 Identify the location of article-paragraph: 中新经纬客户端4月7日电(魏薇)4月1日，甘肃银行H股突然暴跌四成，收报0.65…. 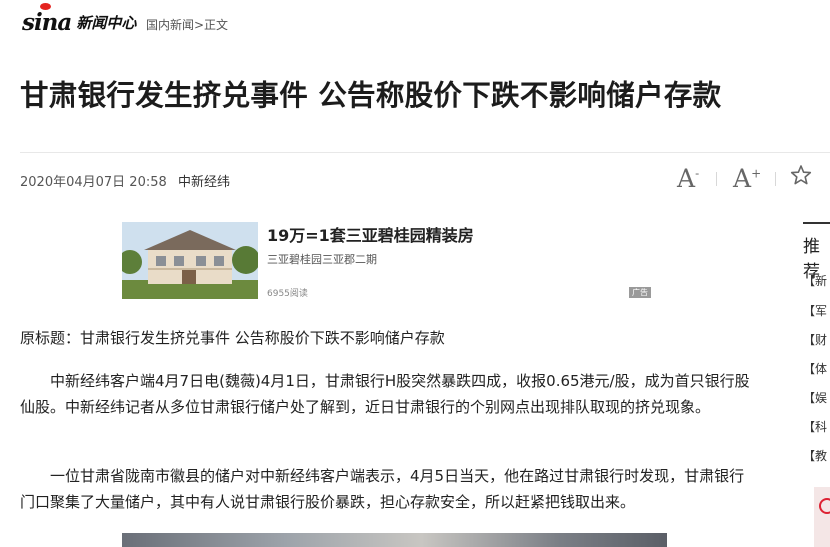
(385, 394).